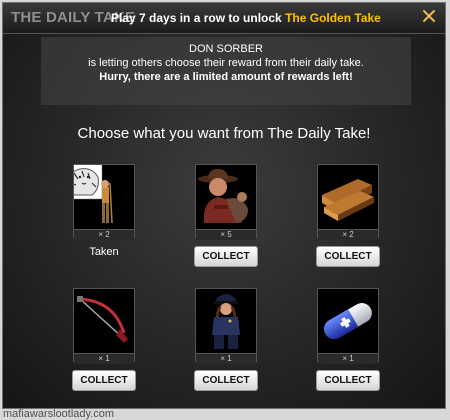 The width and height of the screenshot is (450, 420). What do you see at coordinates (226, 49) in the screenshot?
I see `donor-name: DON SORBER` at bounding box center [226, 49].